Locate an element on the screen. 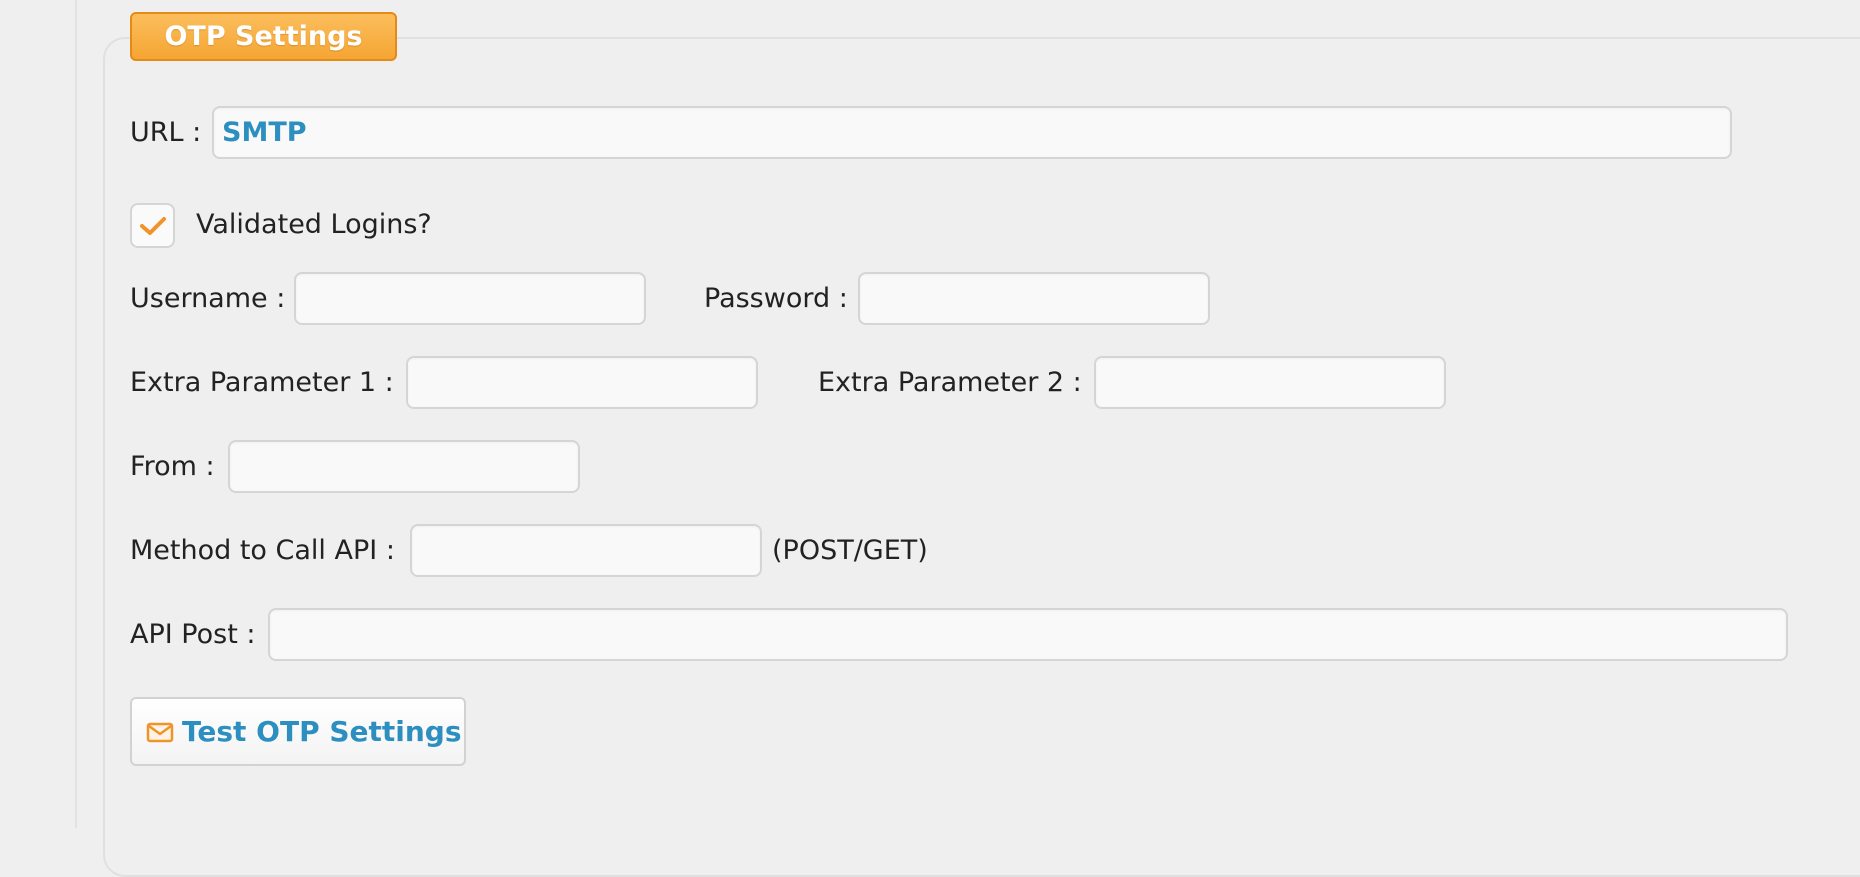 The image size is (1860, 877). test-otp-settings-button: Test OTP Settings is located at coordinates (298, 731).